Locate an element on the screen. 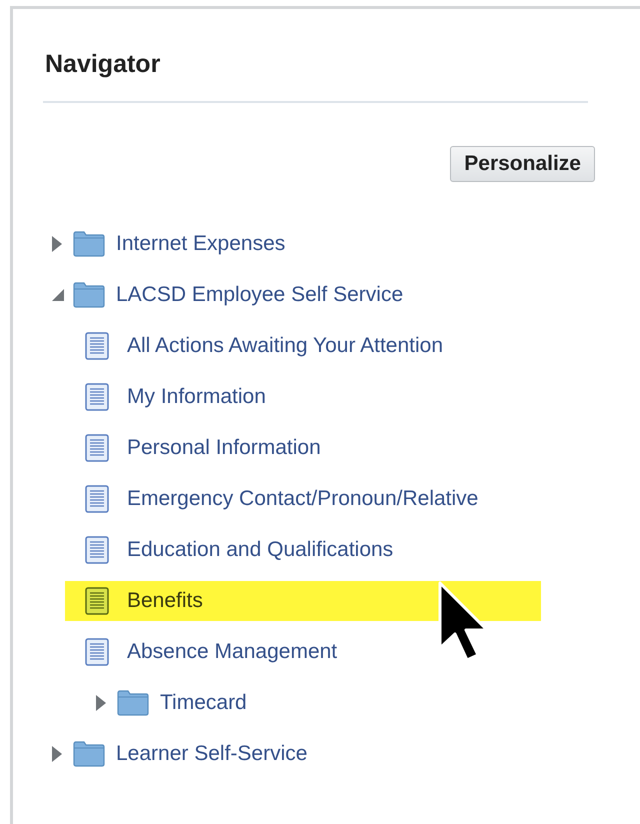  folder-link: LACSD Employee Self Service is located at coordinates (260, 294).